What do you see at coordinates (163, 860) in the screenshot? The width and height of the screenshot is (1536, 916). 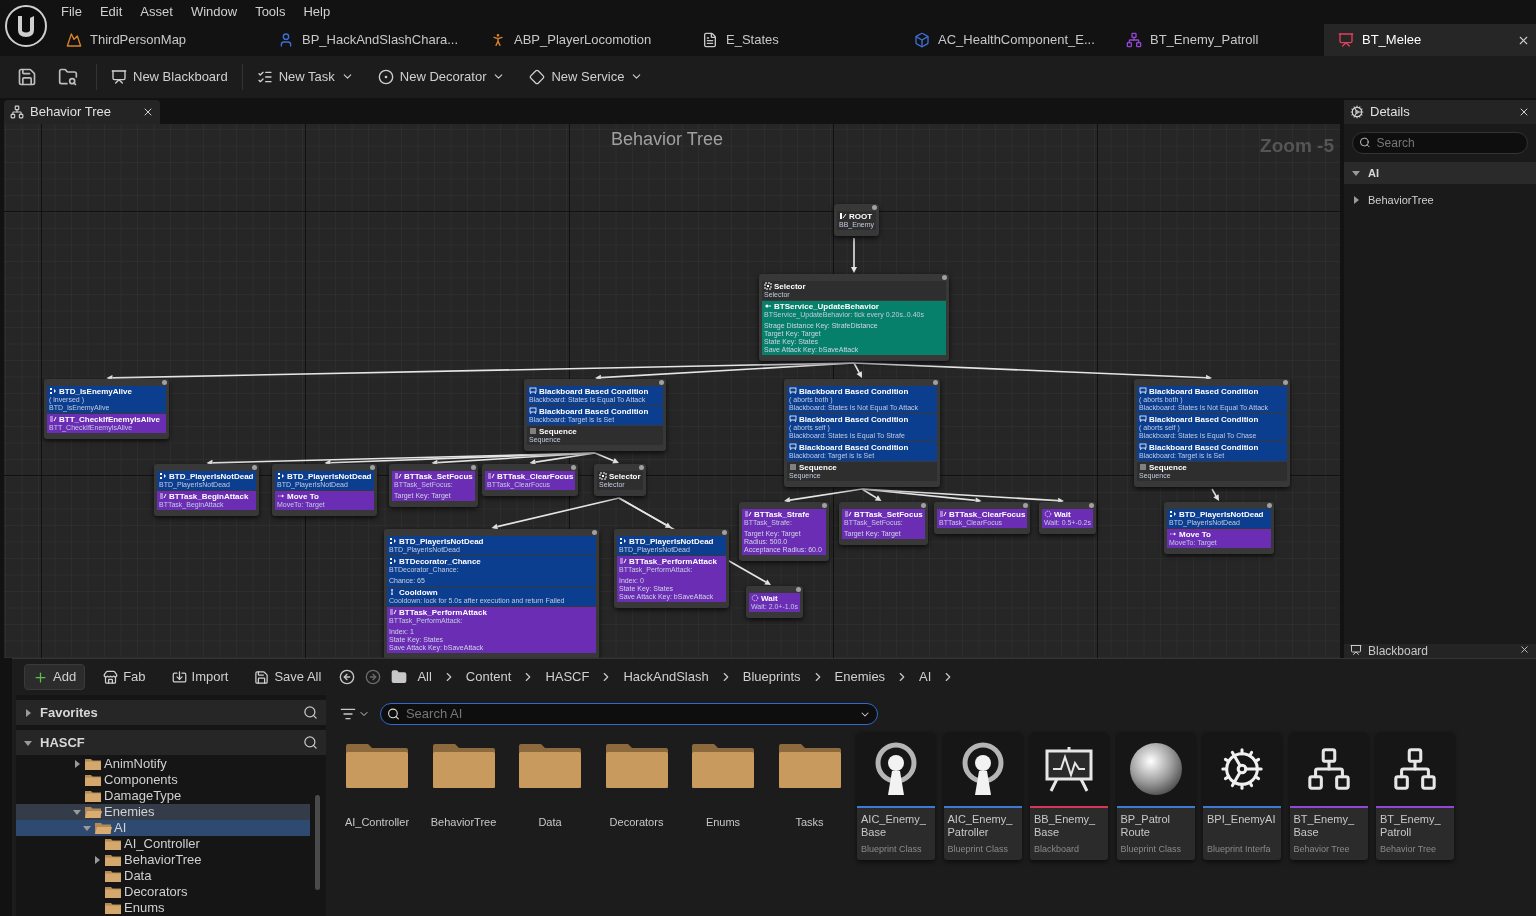 I see `folder-tree-item: BehaviorTree` at bounding box center [163, 860].